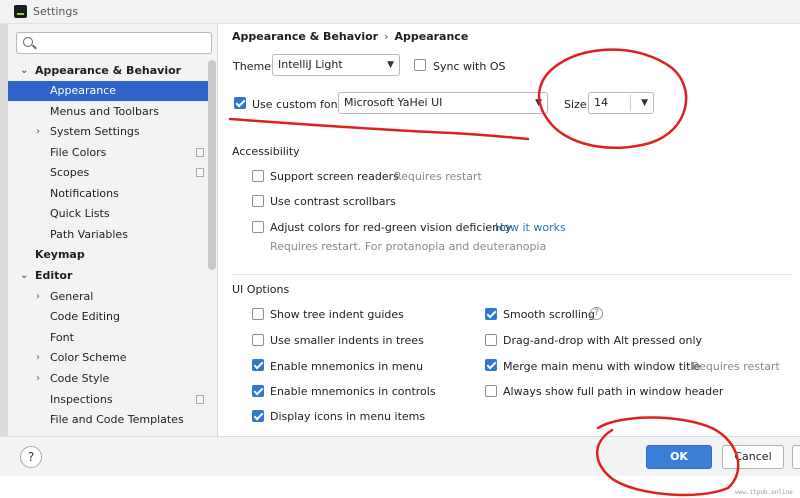 The image size is (800, 498). What do you see at coordinates (109, 173) in the screenshot?
I see `sidebar-item-scopes: Scopes` at bounding box center [109, 173].